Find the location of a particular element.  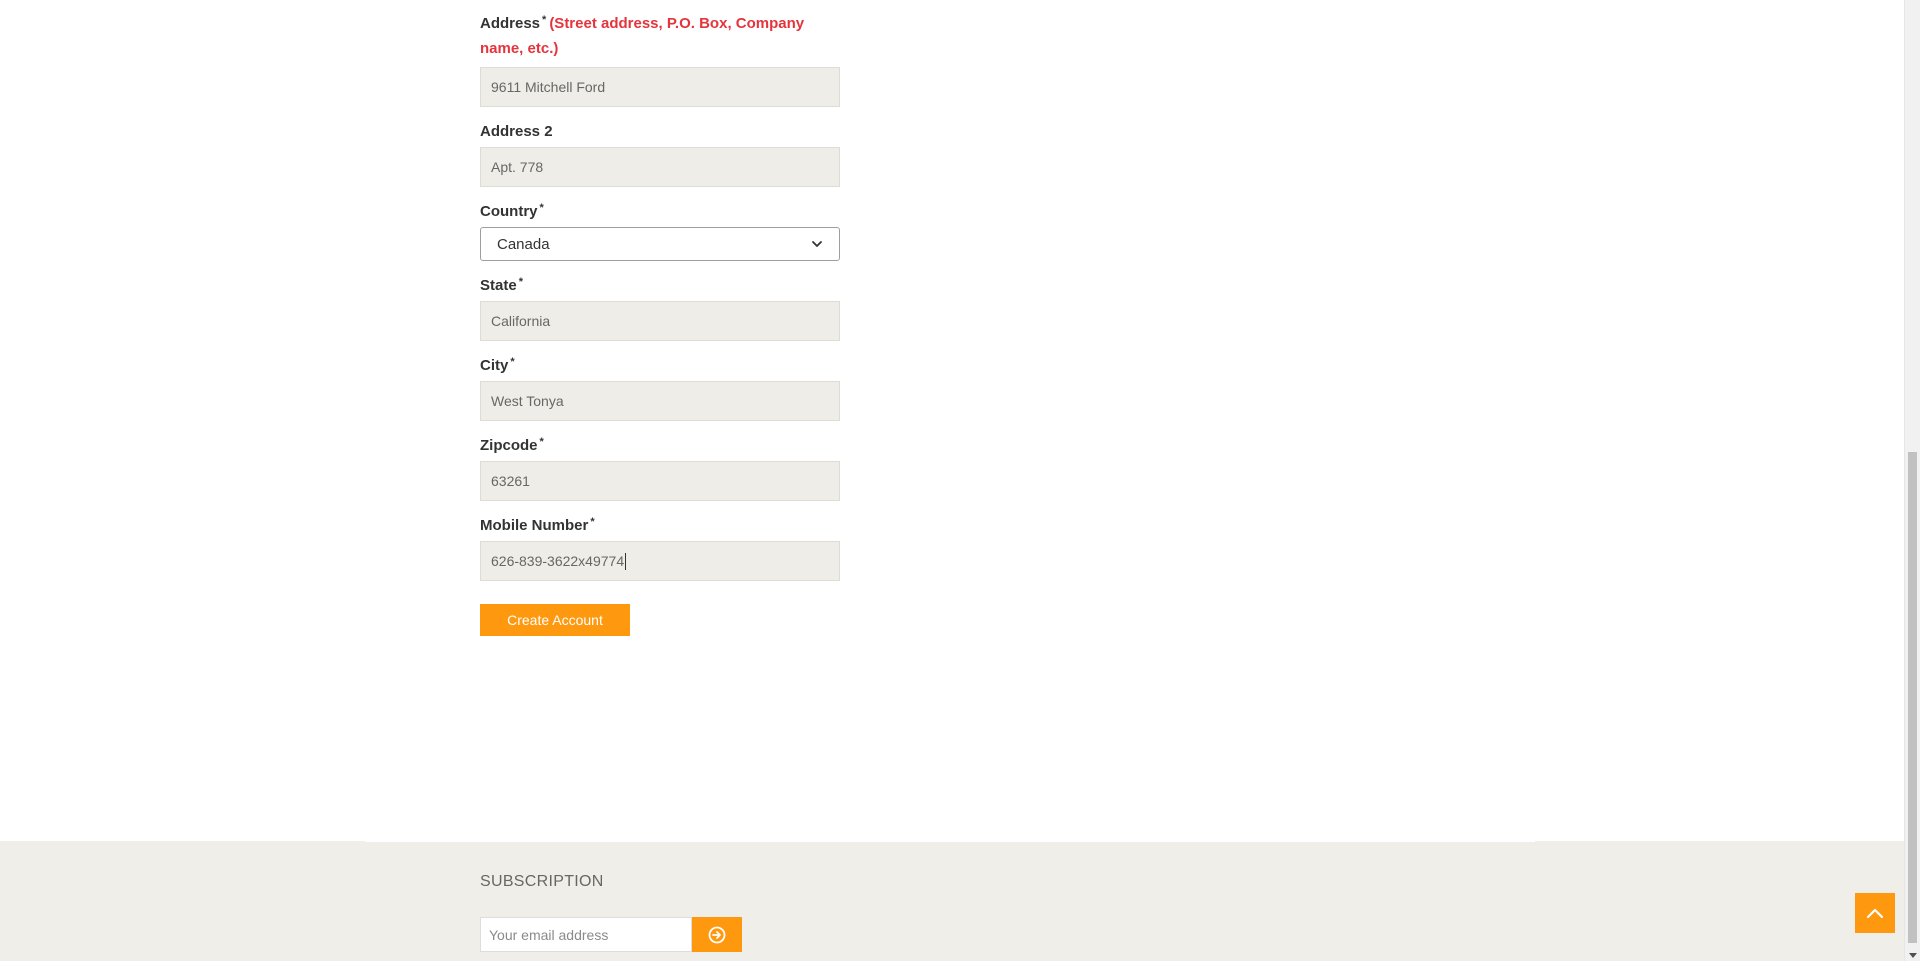

zipcode-label-row: Zipcode * is located at coordinates (660, 445).